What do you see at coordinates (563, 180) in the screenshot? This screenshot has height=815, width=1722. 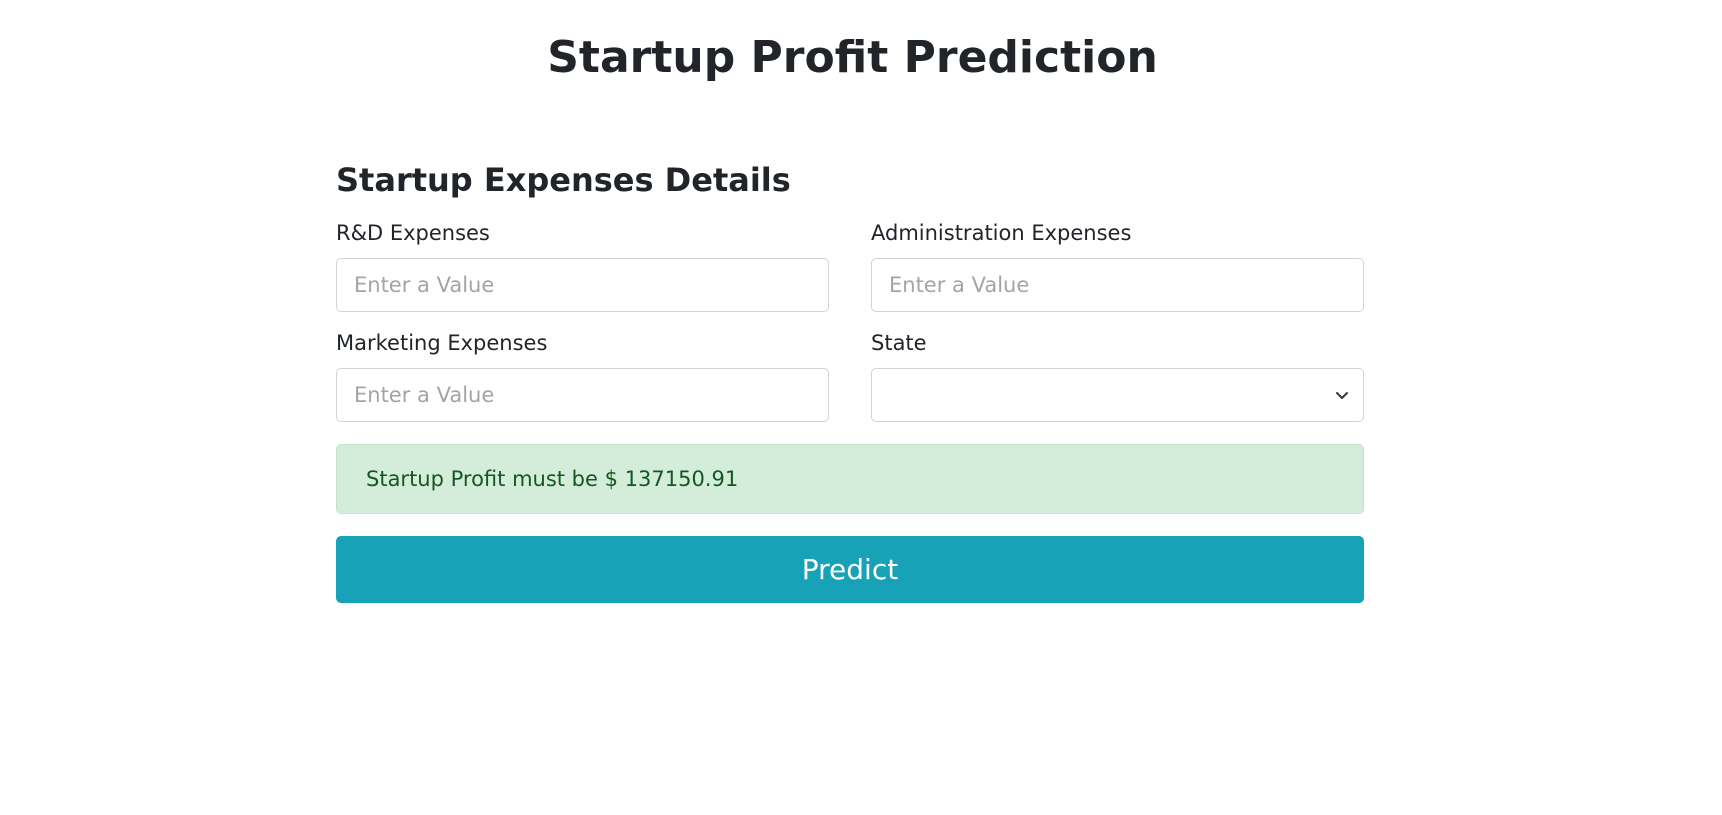 I see `section-title: Startup Expenses Details` at bounding box center [563, 180].